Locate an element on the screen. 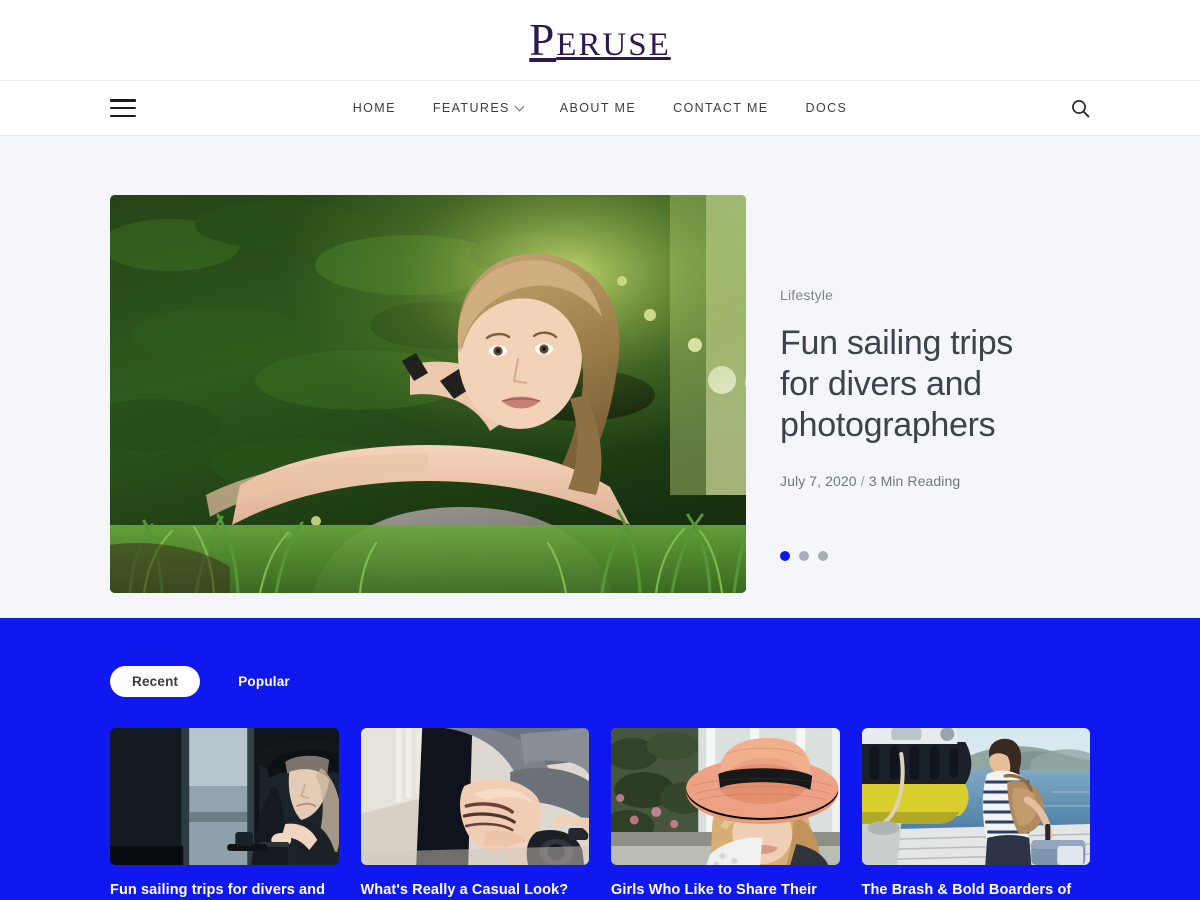  hero-date: July 7, 2020 is located at coordinates (818, 481).